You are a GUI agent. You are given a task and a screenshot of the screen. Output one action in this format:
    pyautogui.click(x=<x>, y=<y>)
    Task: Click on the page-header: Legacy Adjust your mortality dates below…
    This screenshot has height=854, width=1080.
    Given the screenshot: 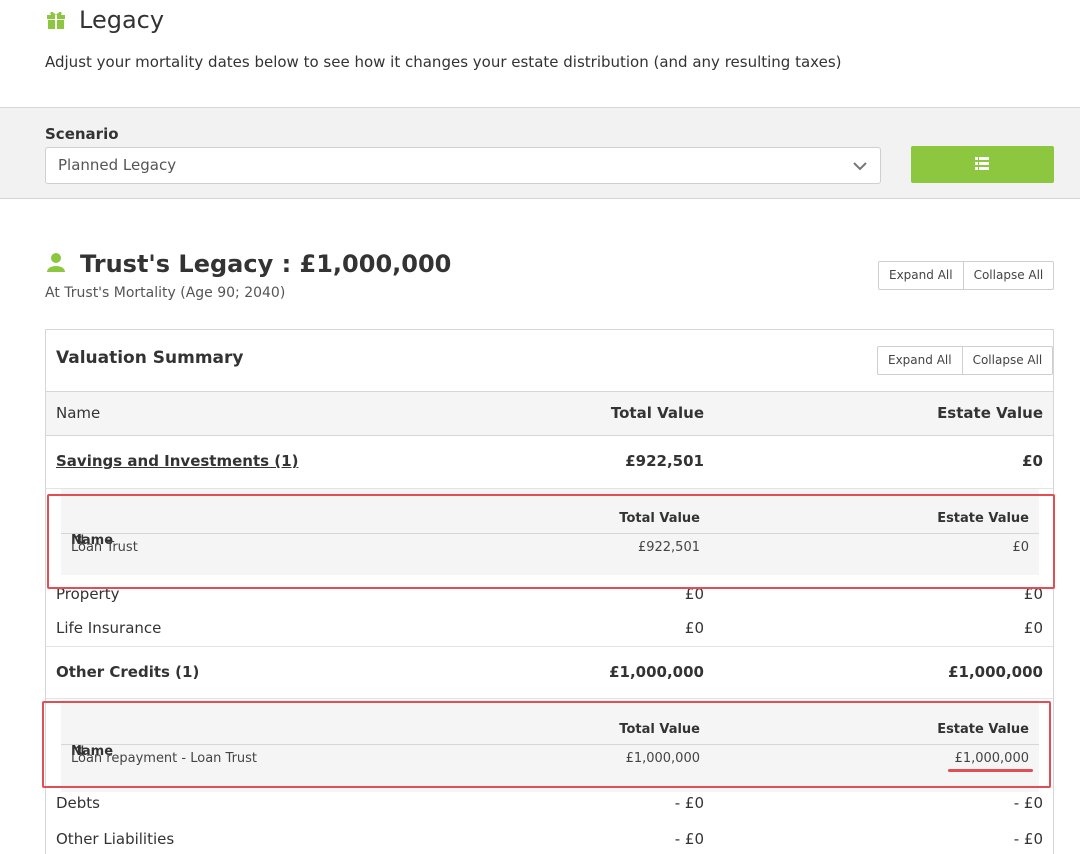 What is the action you would take?
    pyautogui.click(x=540, y=54)
    